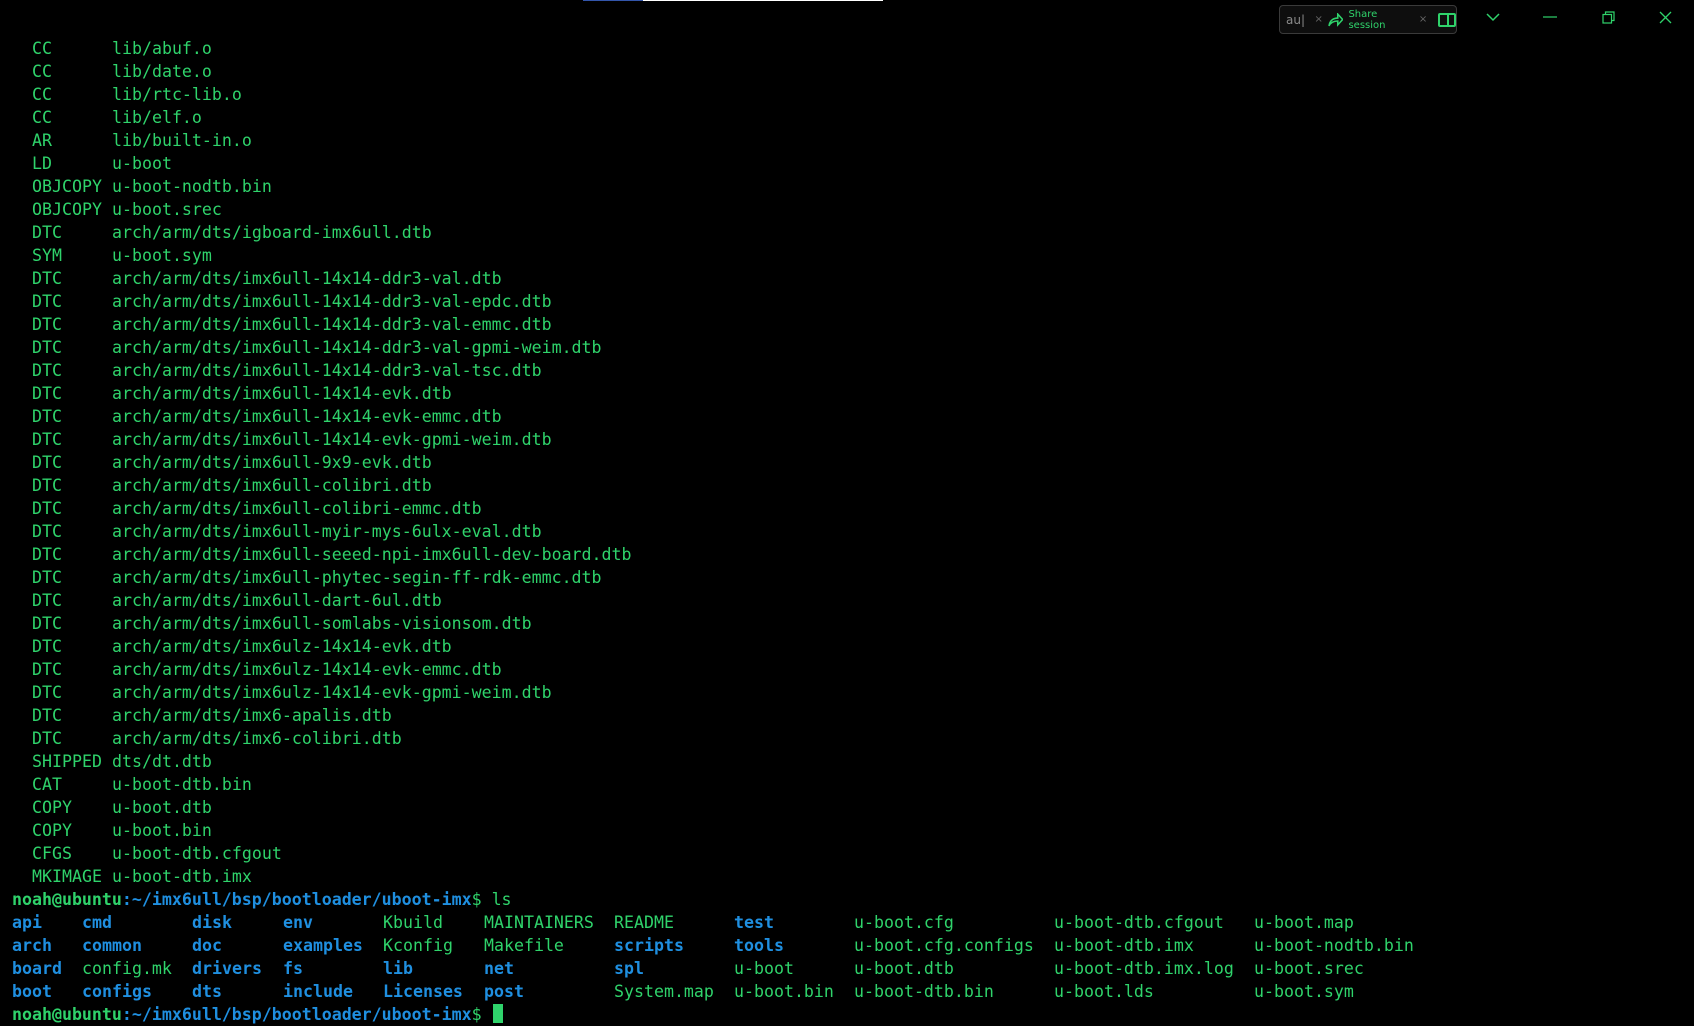 Image resolution: width=1694 pixels, height=1026 pixels. What do you see at coordinates (954, 968) in the screenshot?
I see `ls-file: u-boot.dtb` at bounding box center [954, 968].